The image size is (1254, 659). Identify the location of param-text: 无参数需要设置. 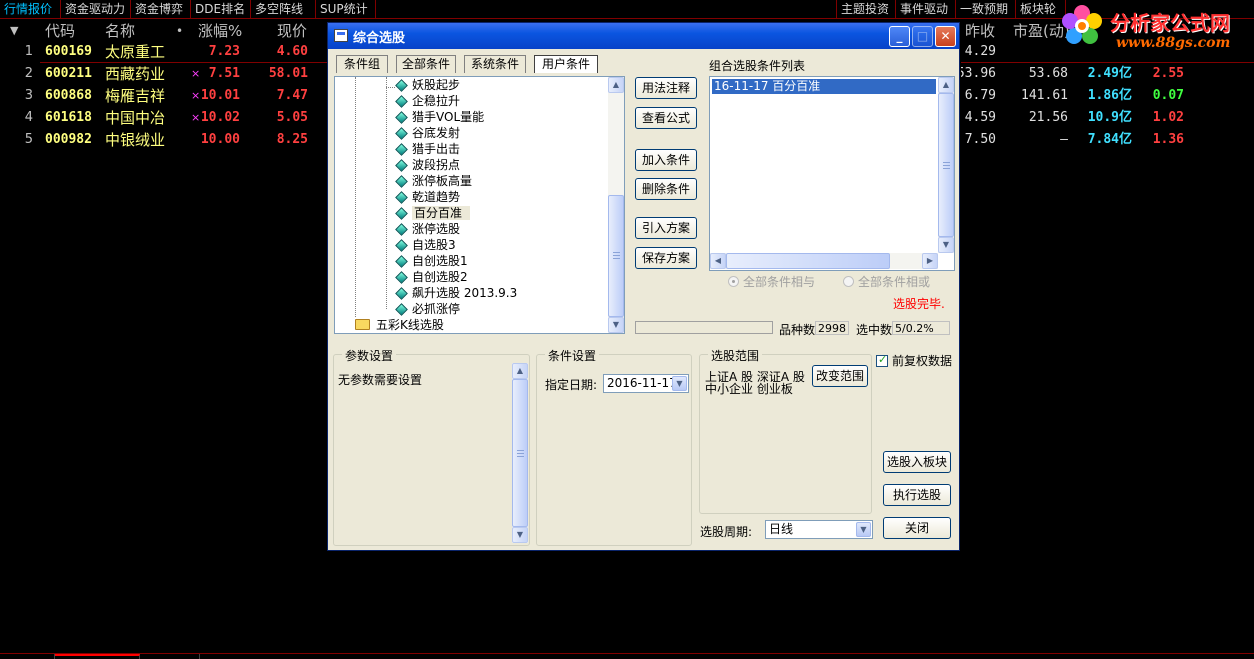
(380, 380).